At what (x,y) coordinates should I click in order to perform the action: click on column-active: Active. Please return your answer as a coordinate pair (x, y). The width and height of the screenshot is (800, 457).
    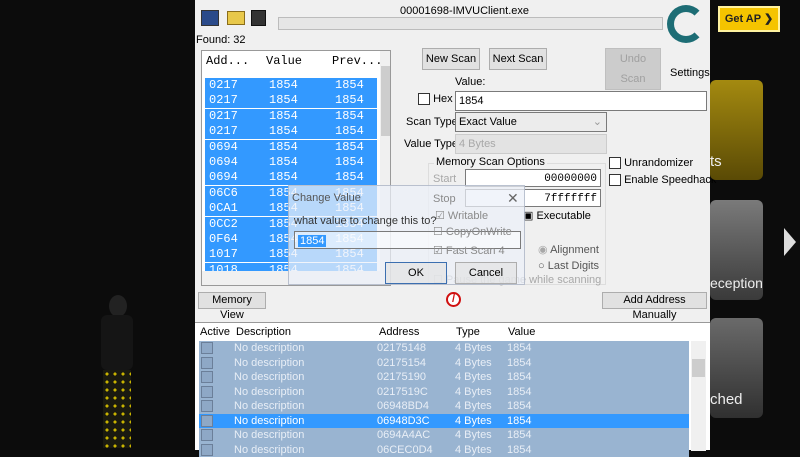
    Looking at the image, I should click on (215, 332).